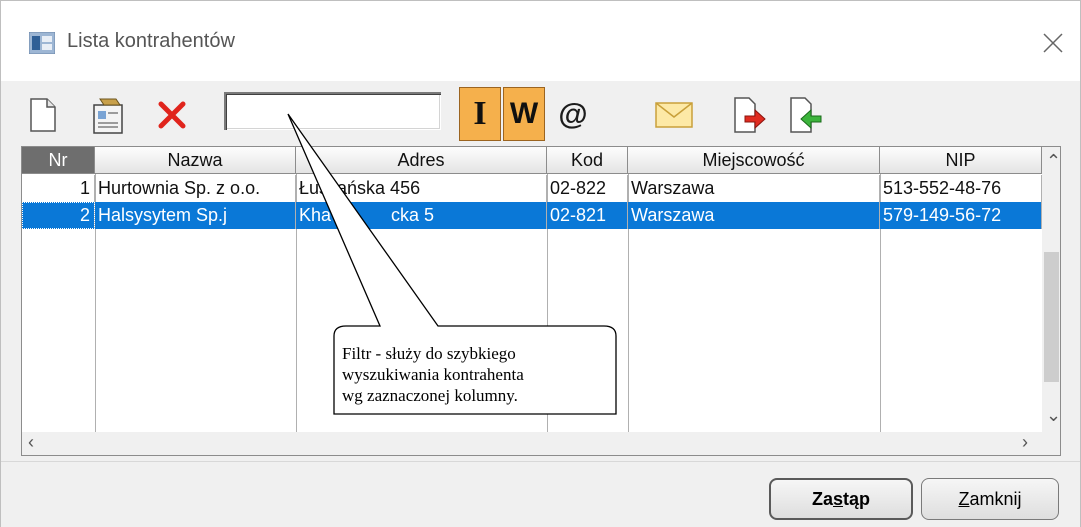  What do you see at coordinates (540, 494) in the screenshot?
I see `bottom-bar` at bounding box center [540, 494].